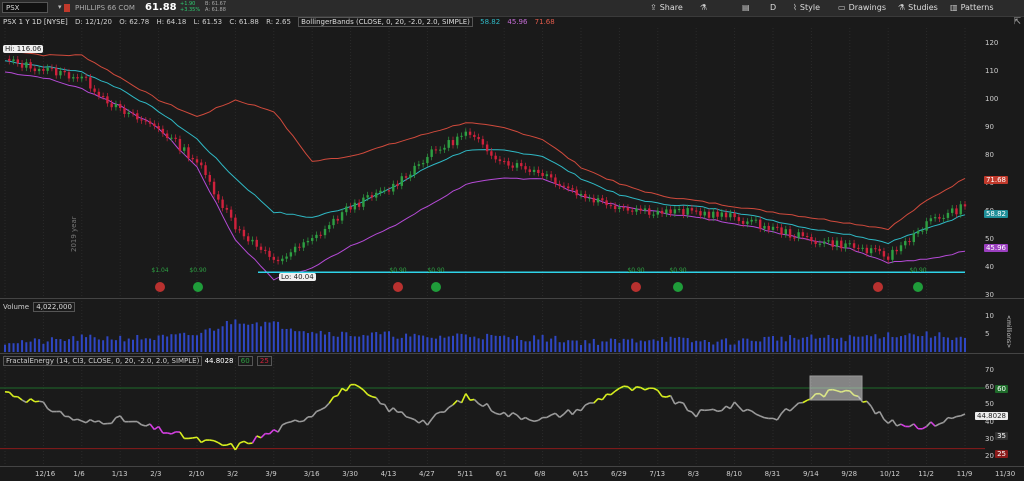 Image resolution: width=1024 pixels, height=481 pixels. What do you see at coordinates (512, 298) in the screenshot?
I see `pane-separator-price` at bounding box center [512, 298].